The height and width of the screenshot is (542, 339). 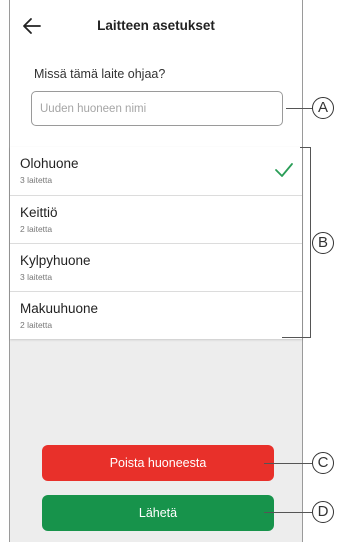 What do you see at coordinates (156, 171) in the screenshot?
I see `room-item-olohuone: Olohuone 3 laitetta` at bounding box center [156, 171].